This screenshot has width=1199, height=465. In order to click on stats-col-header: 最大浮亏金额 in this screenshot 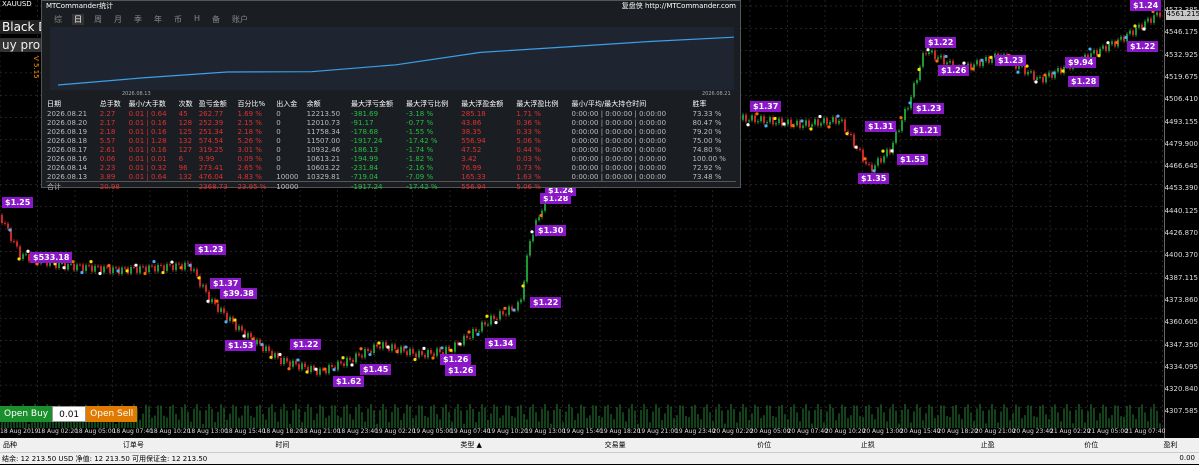, I will do `click(377, 104)`.